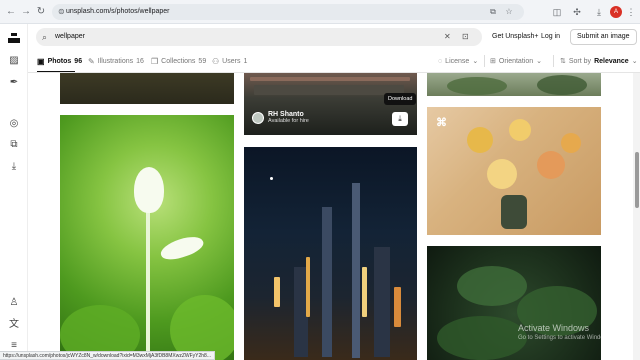  Describe the element at coordinates (70, 36) in the screenshot. I see `search-input: wellpaper` at that location.